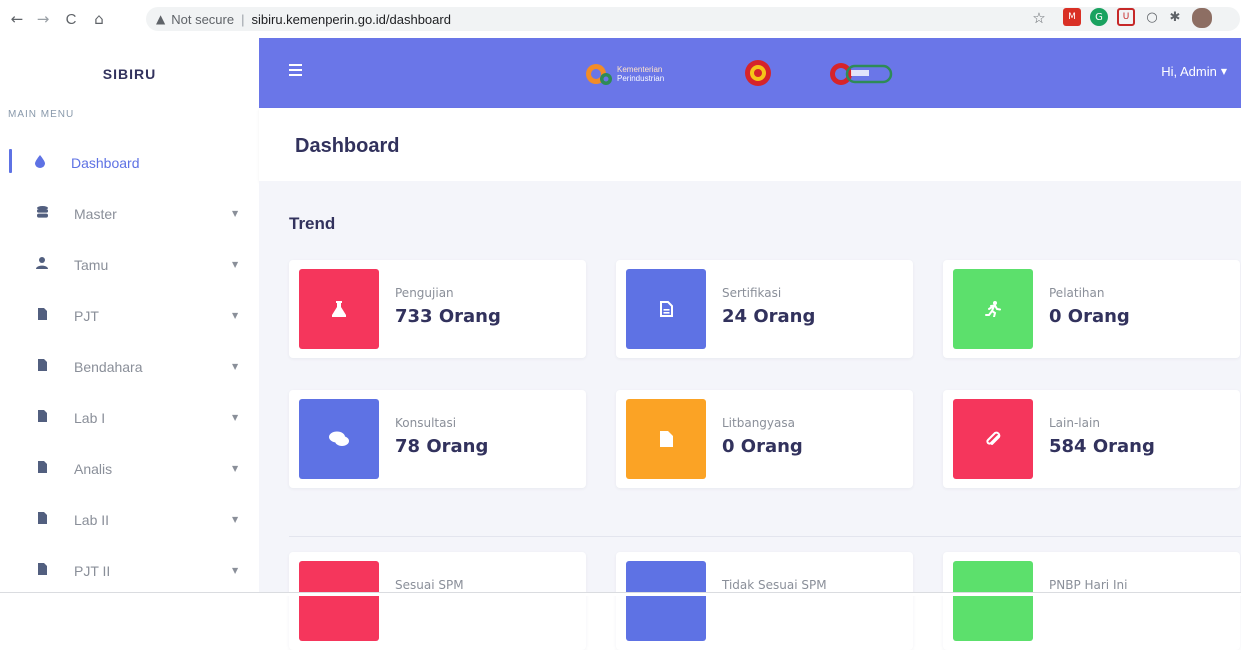 Image resolution: width=1241 pixels, height=650 pixels. Describe the element at coordinates (442, 446) in the screenshot. I see `stat-value: 78 Orang` at that location.